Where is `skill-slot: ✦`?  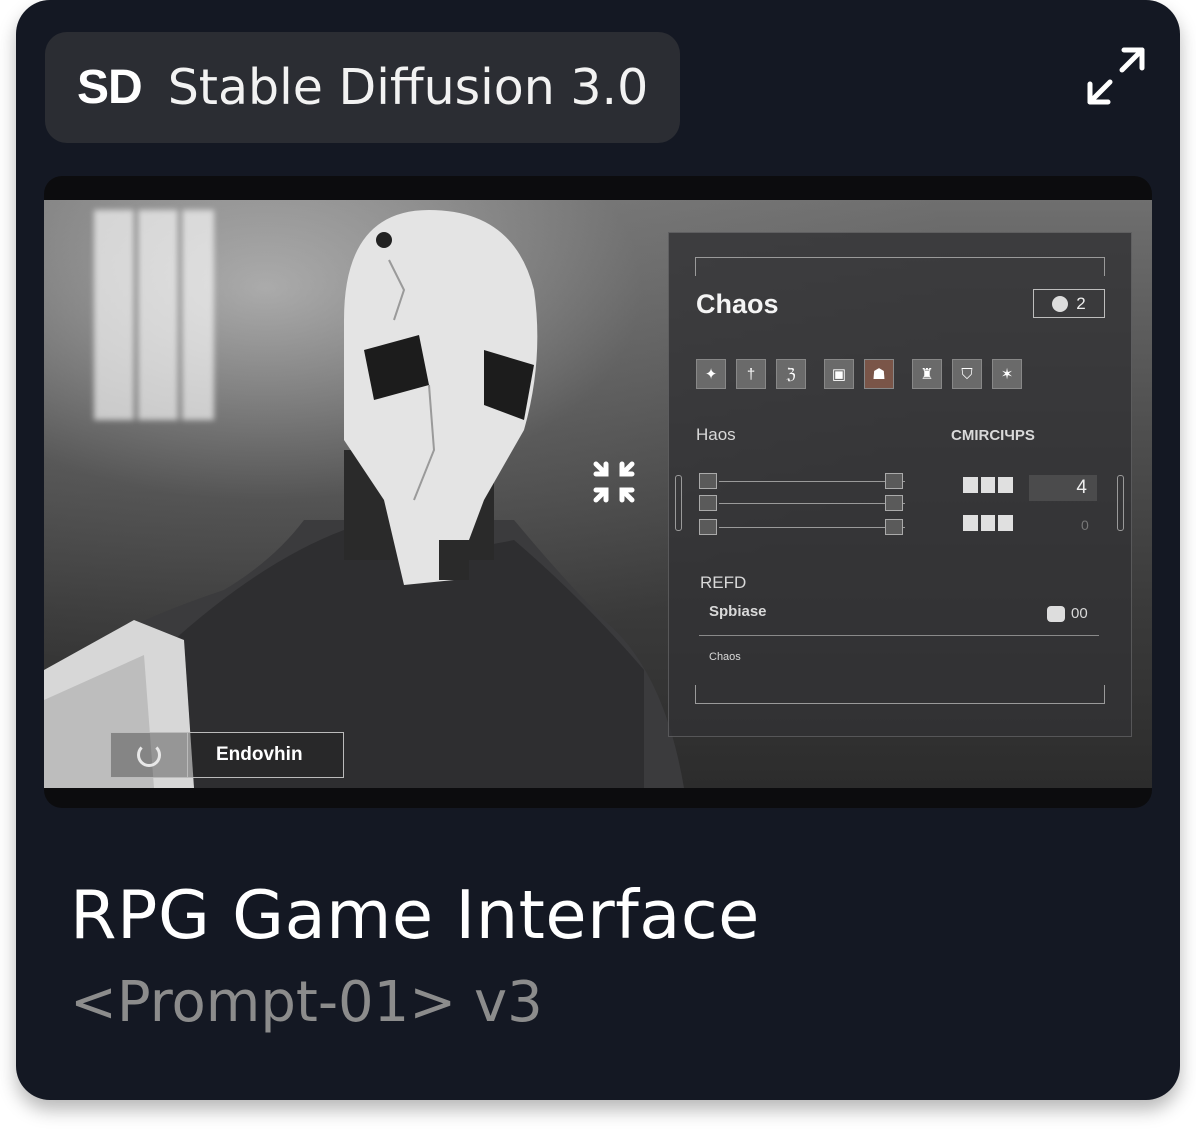
skill-slot: ✦ is located at coordinates (711, 374).